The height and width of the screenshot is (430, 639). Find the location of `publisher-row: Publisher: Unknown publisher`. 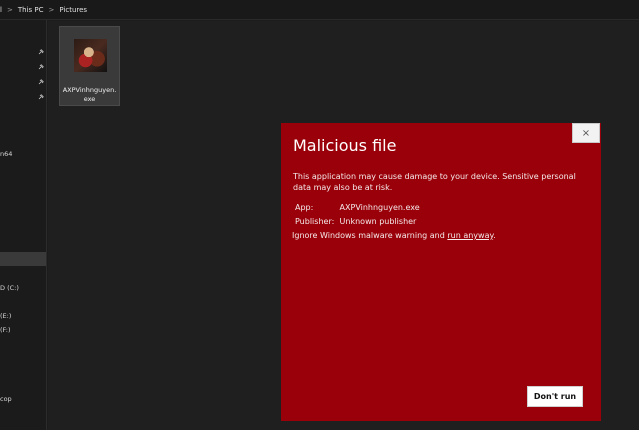

publisher-row: Publisher: Unknown publisher is located at coordinates (355, 221).